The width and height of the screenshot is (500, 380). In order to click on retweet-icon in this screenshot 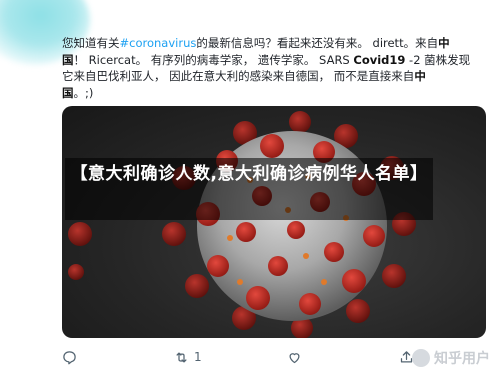, I will do `click(181, 357)`.